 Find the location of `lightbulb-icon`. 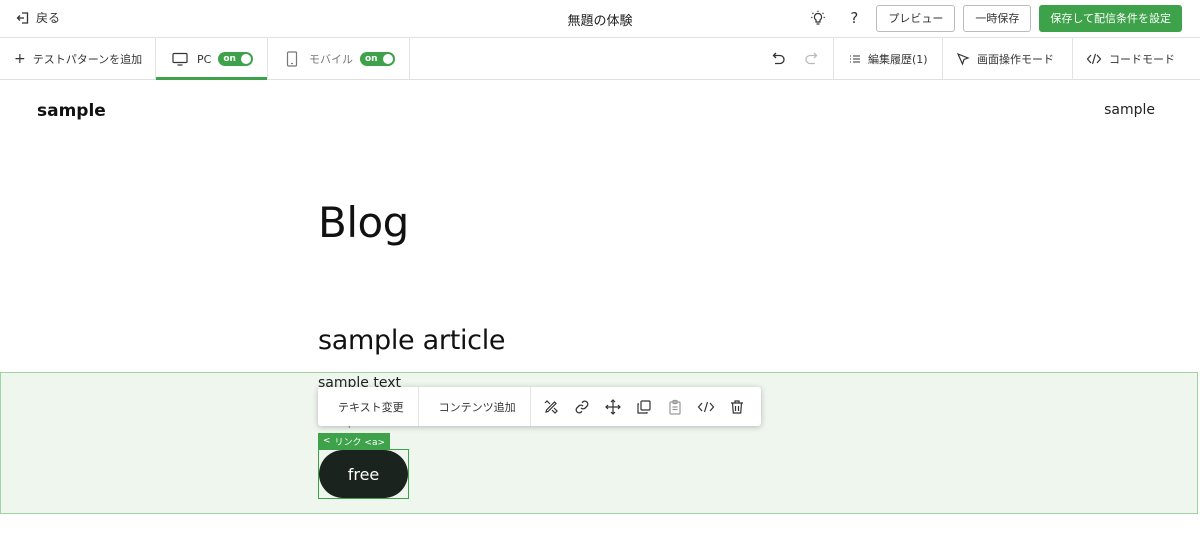

lightbulb-icon is located at coordinates (818, 17).